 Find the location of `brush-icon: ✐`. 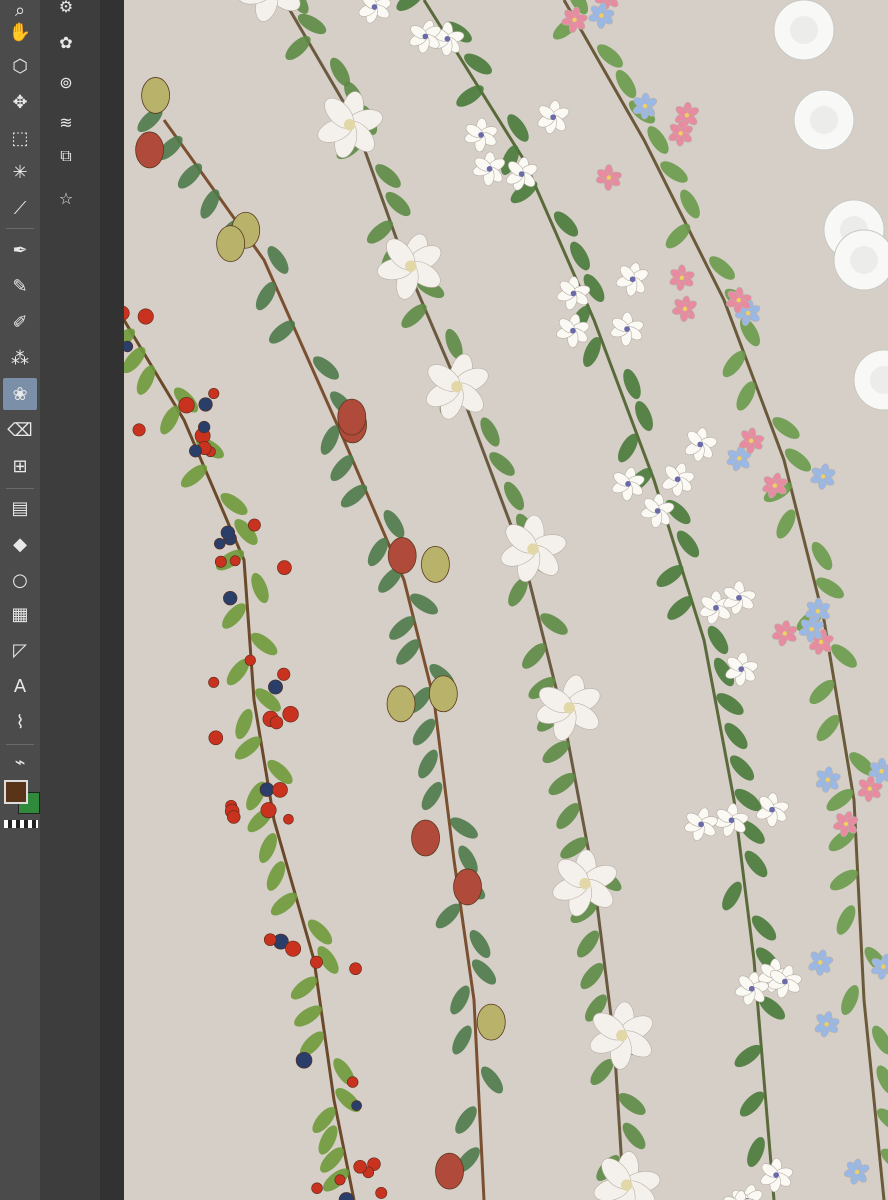

brush-icon: ✐ is located at coordinates (20, 322).